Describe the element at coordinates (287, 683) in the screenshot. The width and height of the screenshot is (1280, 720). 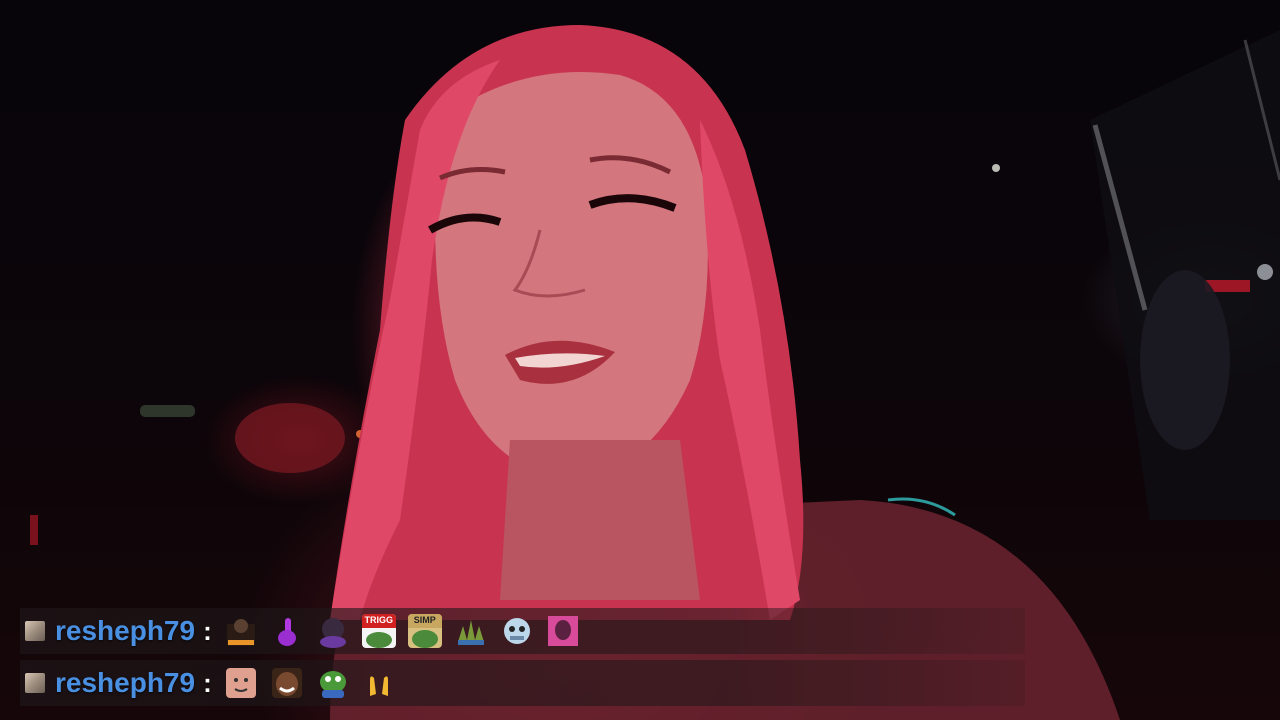
I see `smiling-man-emote-icon` at that location.